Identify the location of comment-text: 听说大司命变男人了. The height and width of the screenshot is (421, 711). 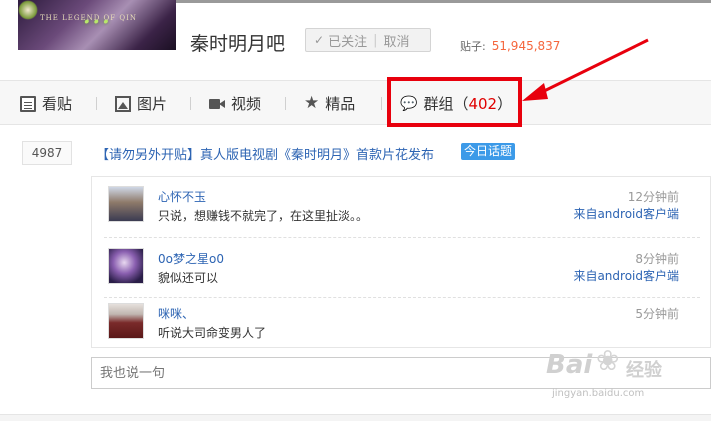
(212, 333).